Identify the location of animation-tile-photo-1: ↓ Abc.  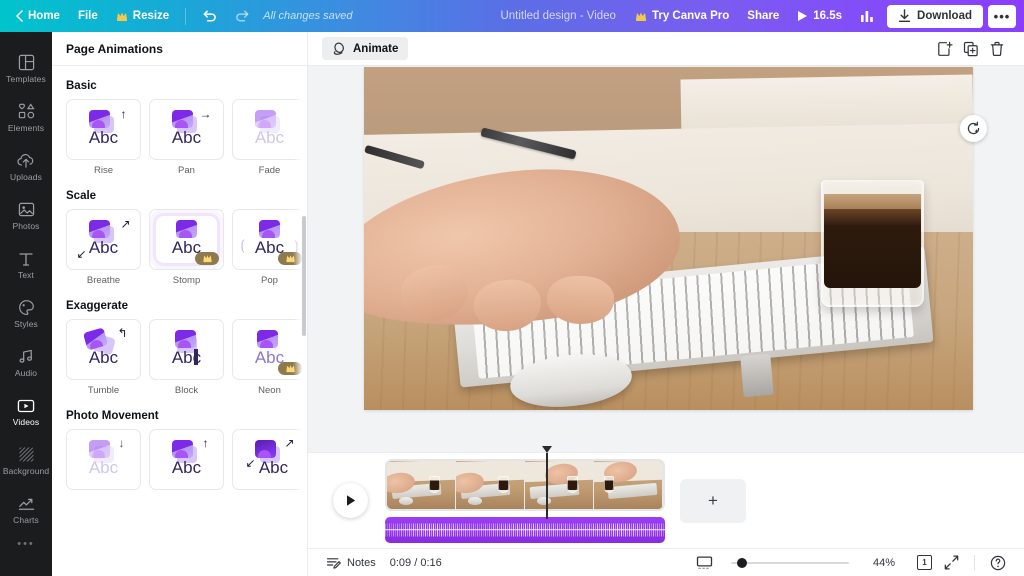
(103, 459).